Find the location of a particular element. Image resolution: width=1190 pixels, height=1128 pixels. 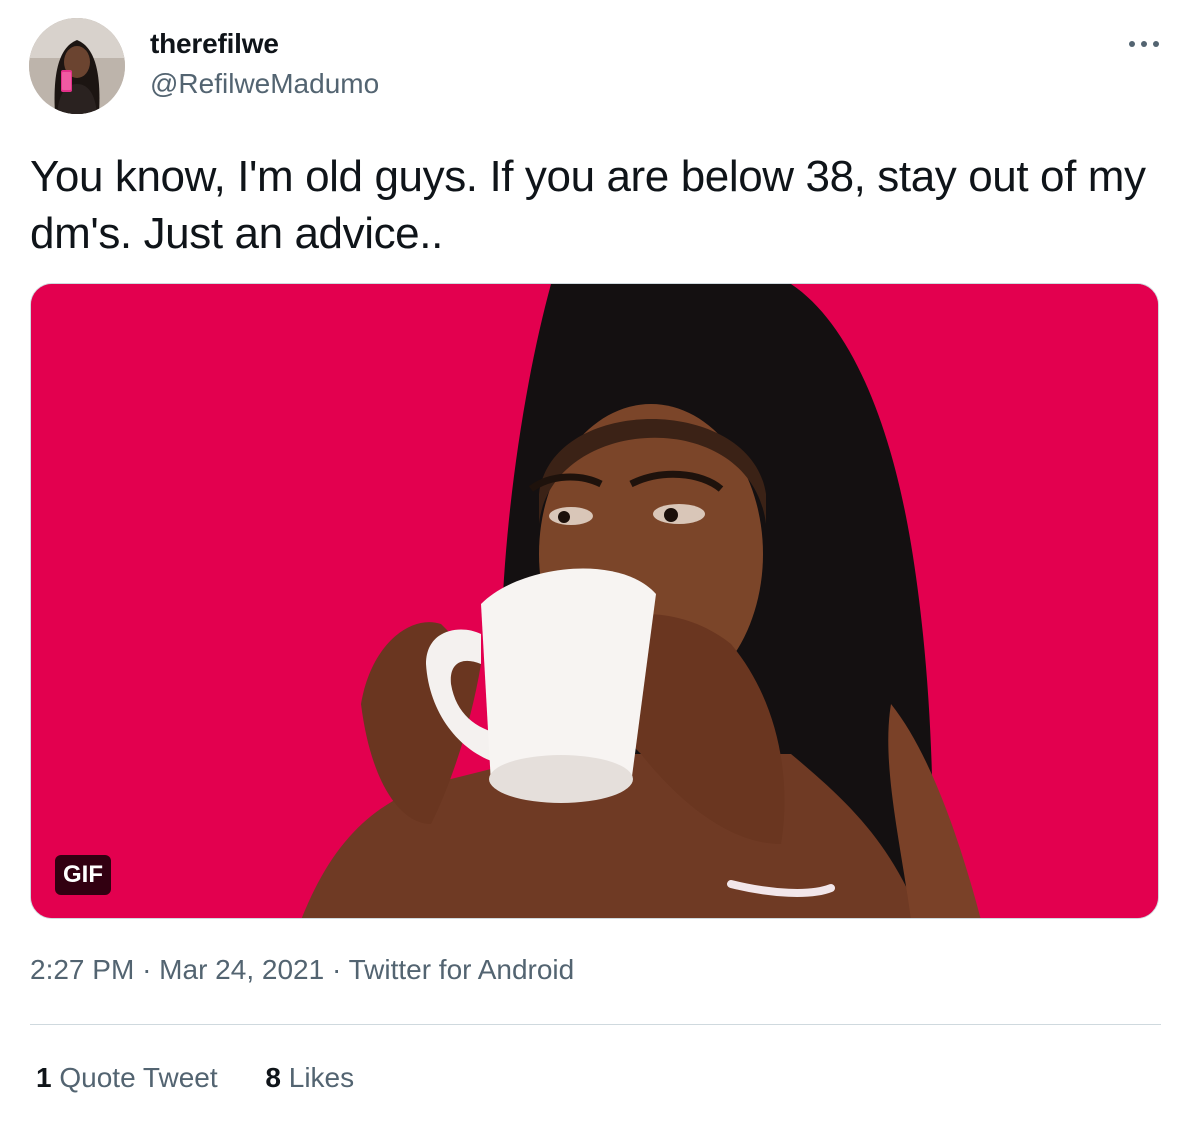

quote-tweet-count: 1 is located at coordinates (44, 1077).